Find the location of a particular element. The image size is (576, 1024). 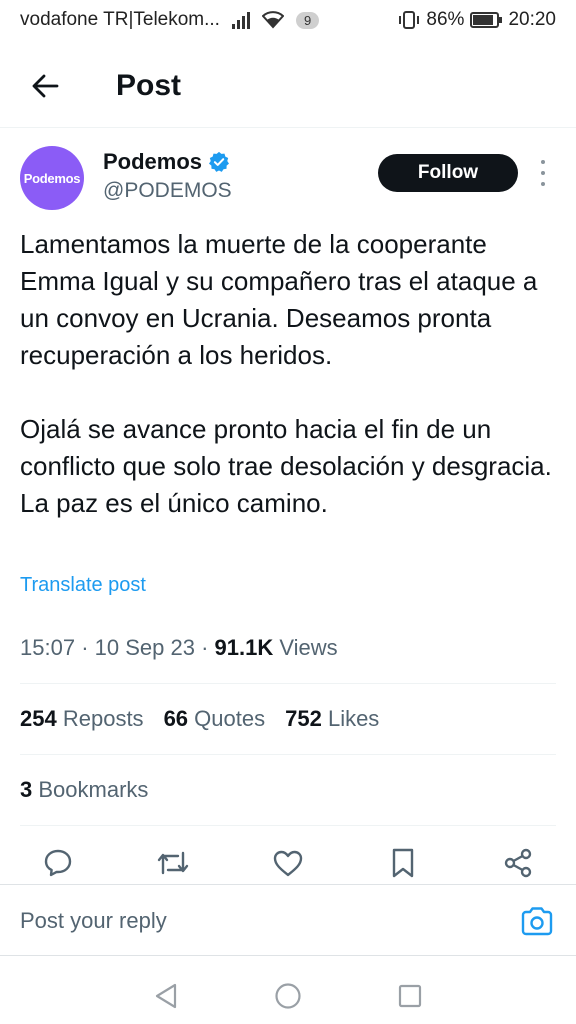

reply-icon is located at coordinates (58, 863).